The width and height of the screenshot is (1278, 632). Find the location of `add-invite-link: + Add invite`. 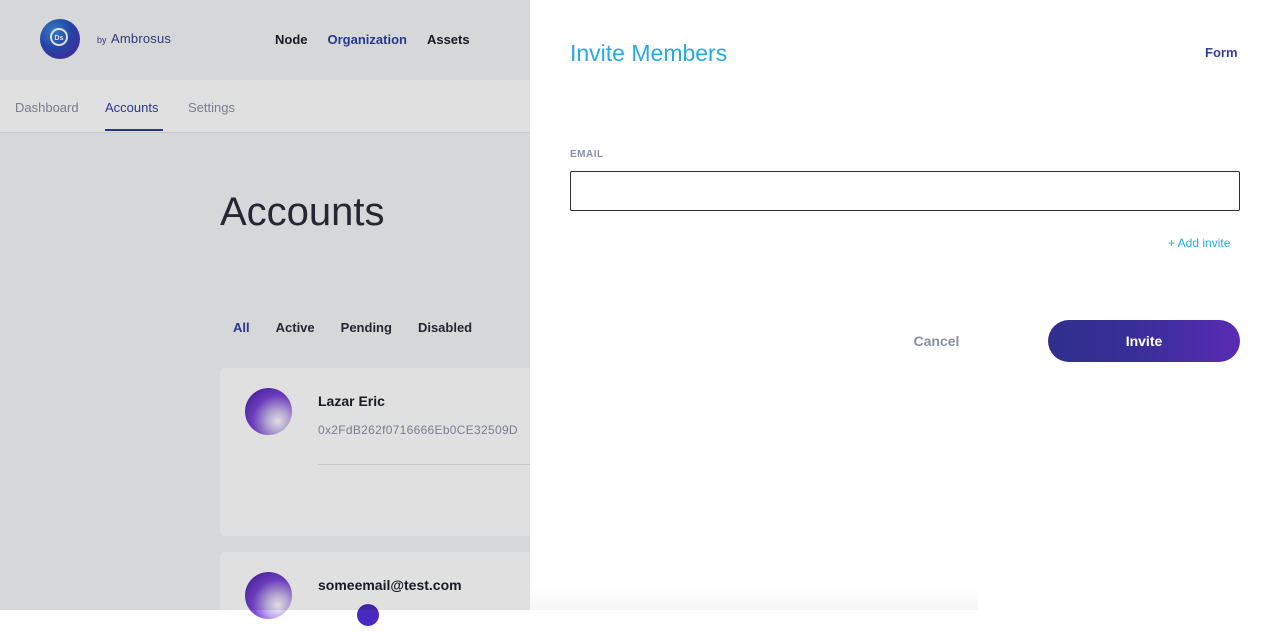

add-invite-link: + Add invite is located at coordinates (1199, 243).